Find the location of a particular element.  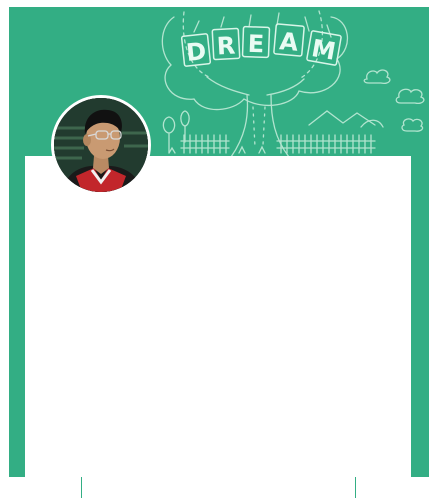

user-avatar is located at coordinates (101, 145).